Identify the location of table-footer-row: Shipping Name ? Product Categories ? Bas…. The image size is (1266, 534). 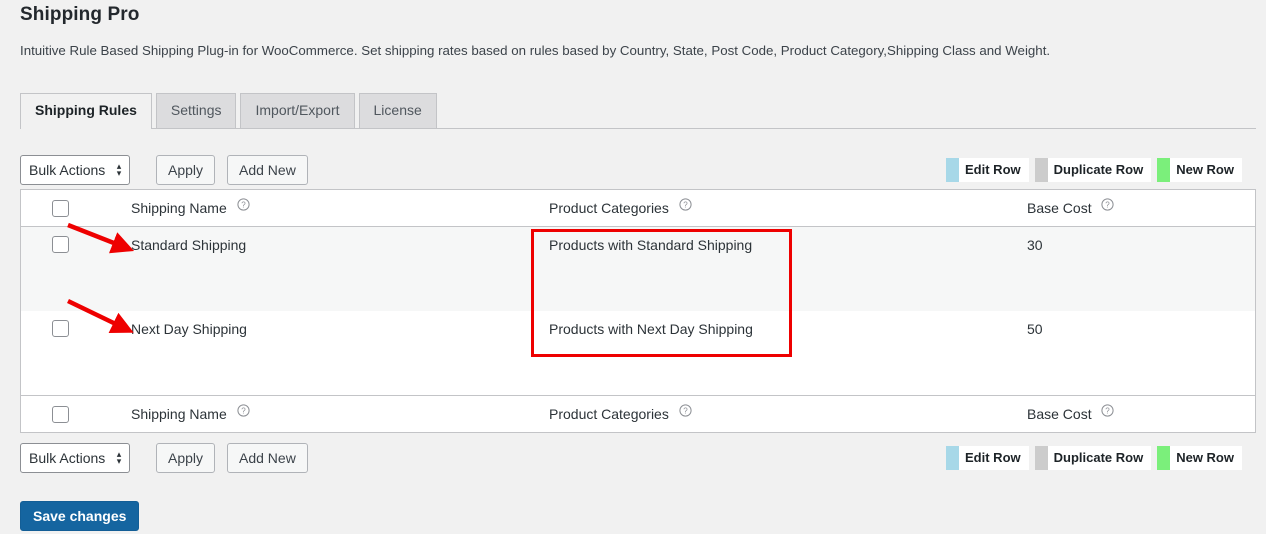
(638, 413).